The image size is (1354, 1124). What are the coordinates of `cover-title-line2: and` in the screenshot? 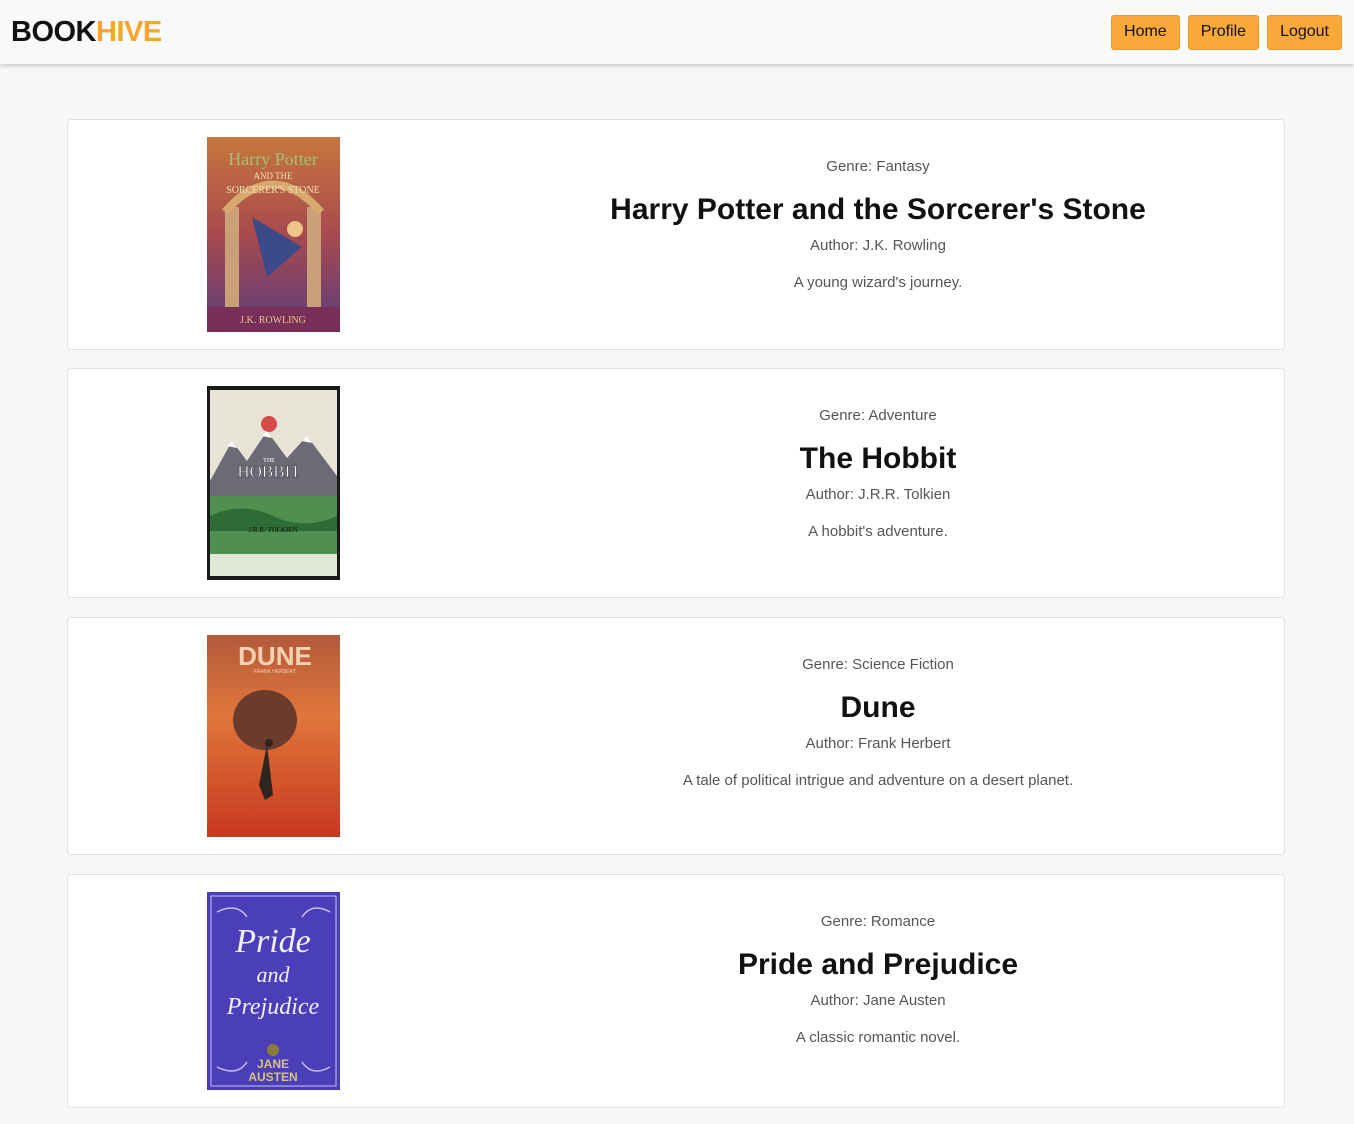 It's located at (274, 974).